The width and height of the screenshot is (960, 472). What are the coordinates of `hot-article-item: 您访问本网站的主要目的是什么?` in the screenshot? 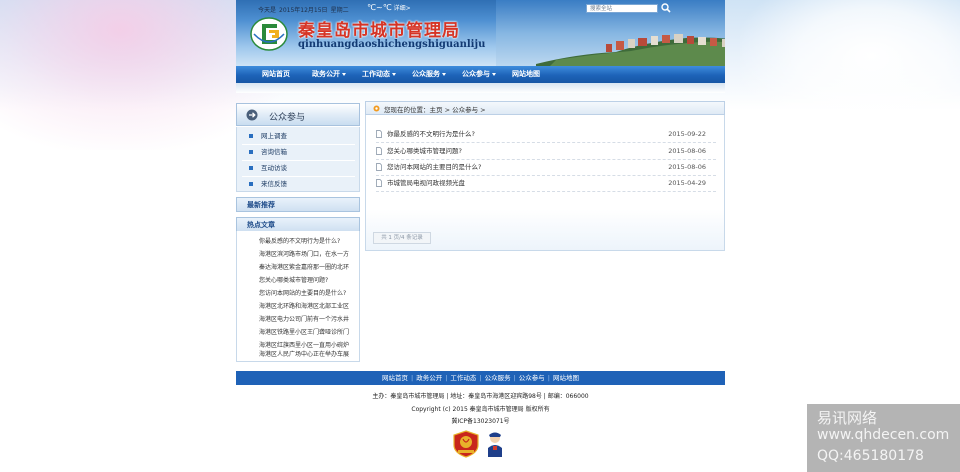 It's located at (308, 294).